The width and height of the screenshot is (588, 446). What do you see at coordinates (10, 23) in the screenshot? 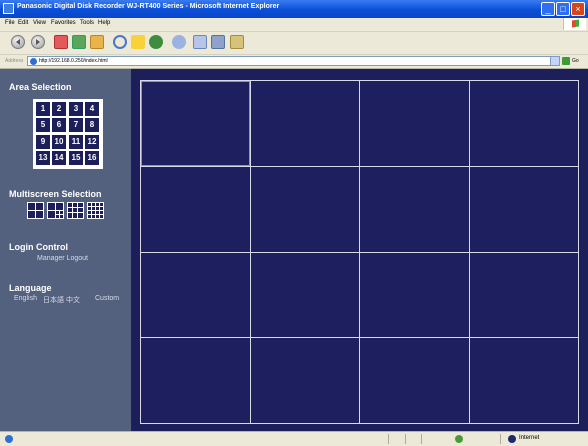
I see `menu-file: File` at bounding box center [10, 23].